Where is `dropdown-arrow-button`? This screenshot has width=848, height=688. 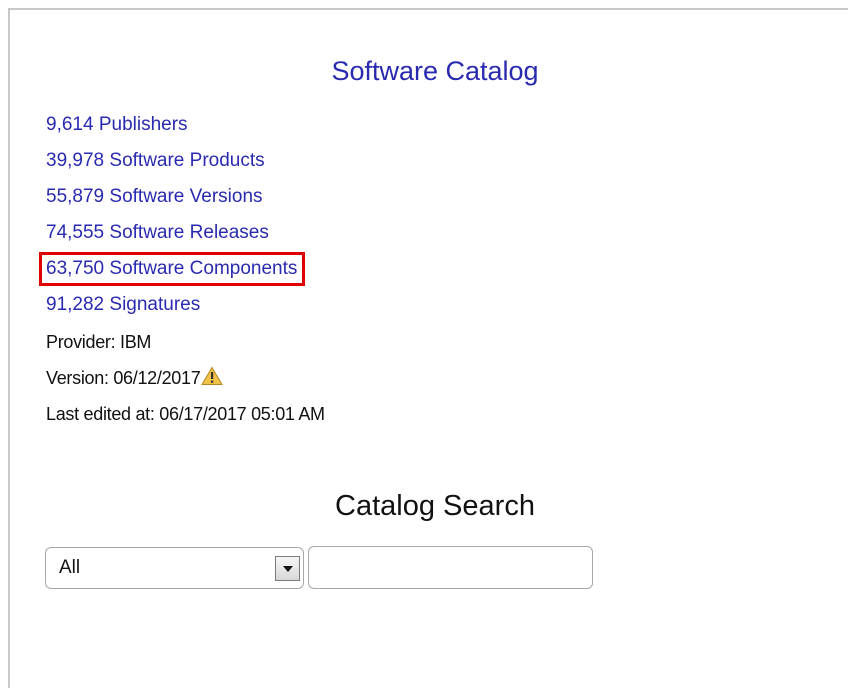
dropdown-arrow-button is located at coordinates (287, 568).